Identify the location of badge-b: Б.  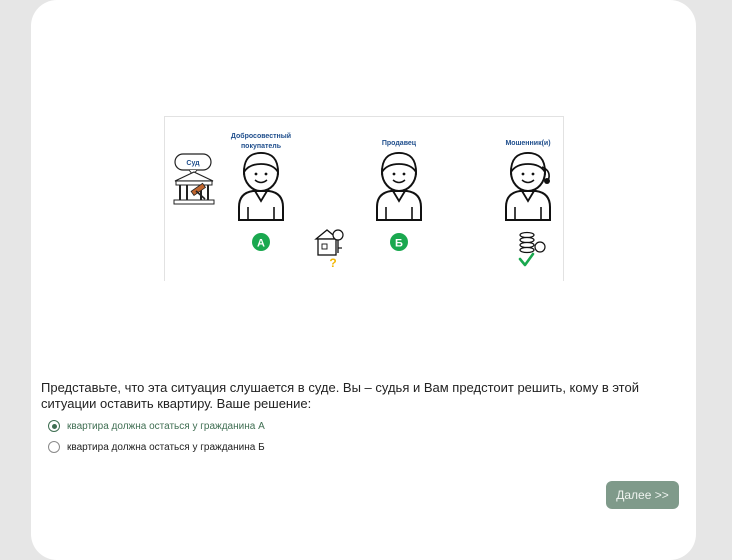
(399, 242).